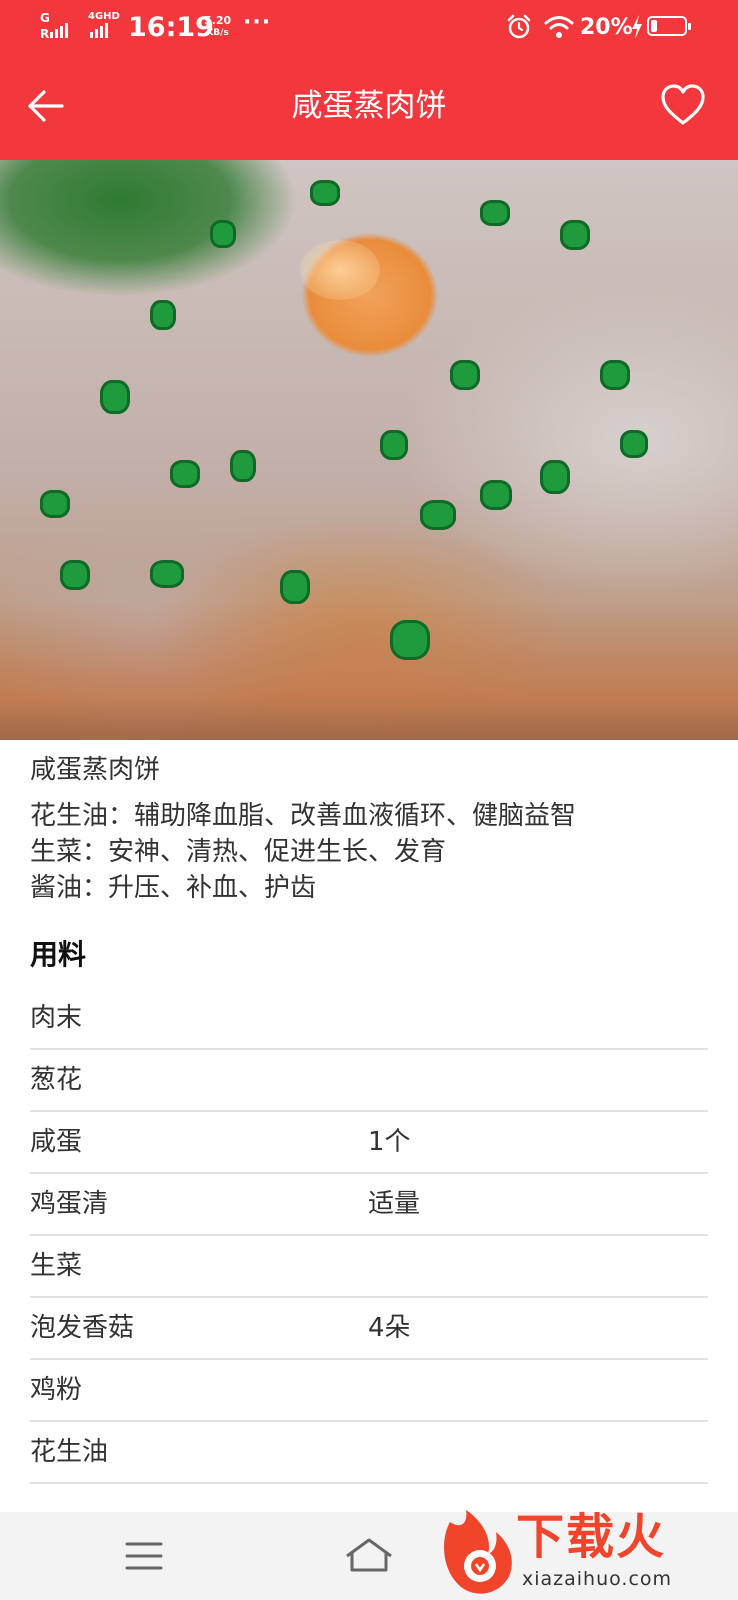  I want to click on ingredient-qty: 1个, so click(389, 1142).